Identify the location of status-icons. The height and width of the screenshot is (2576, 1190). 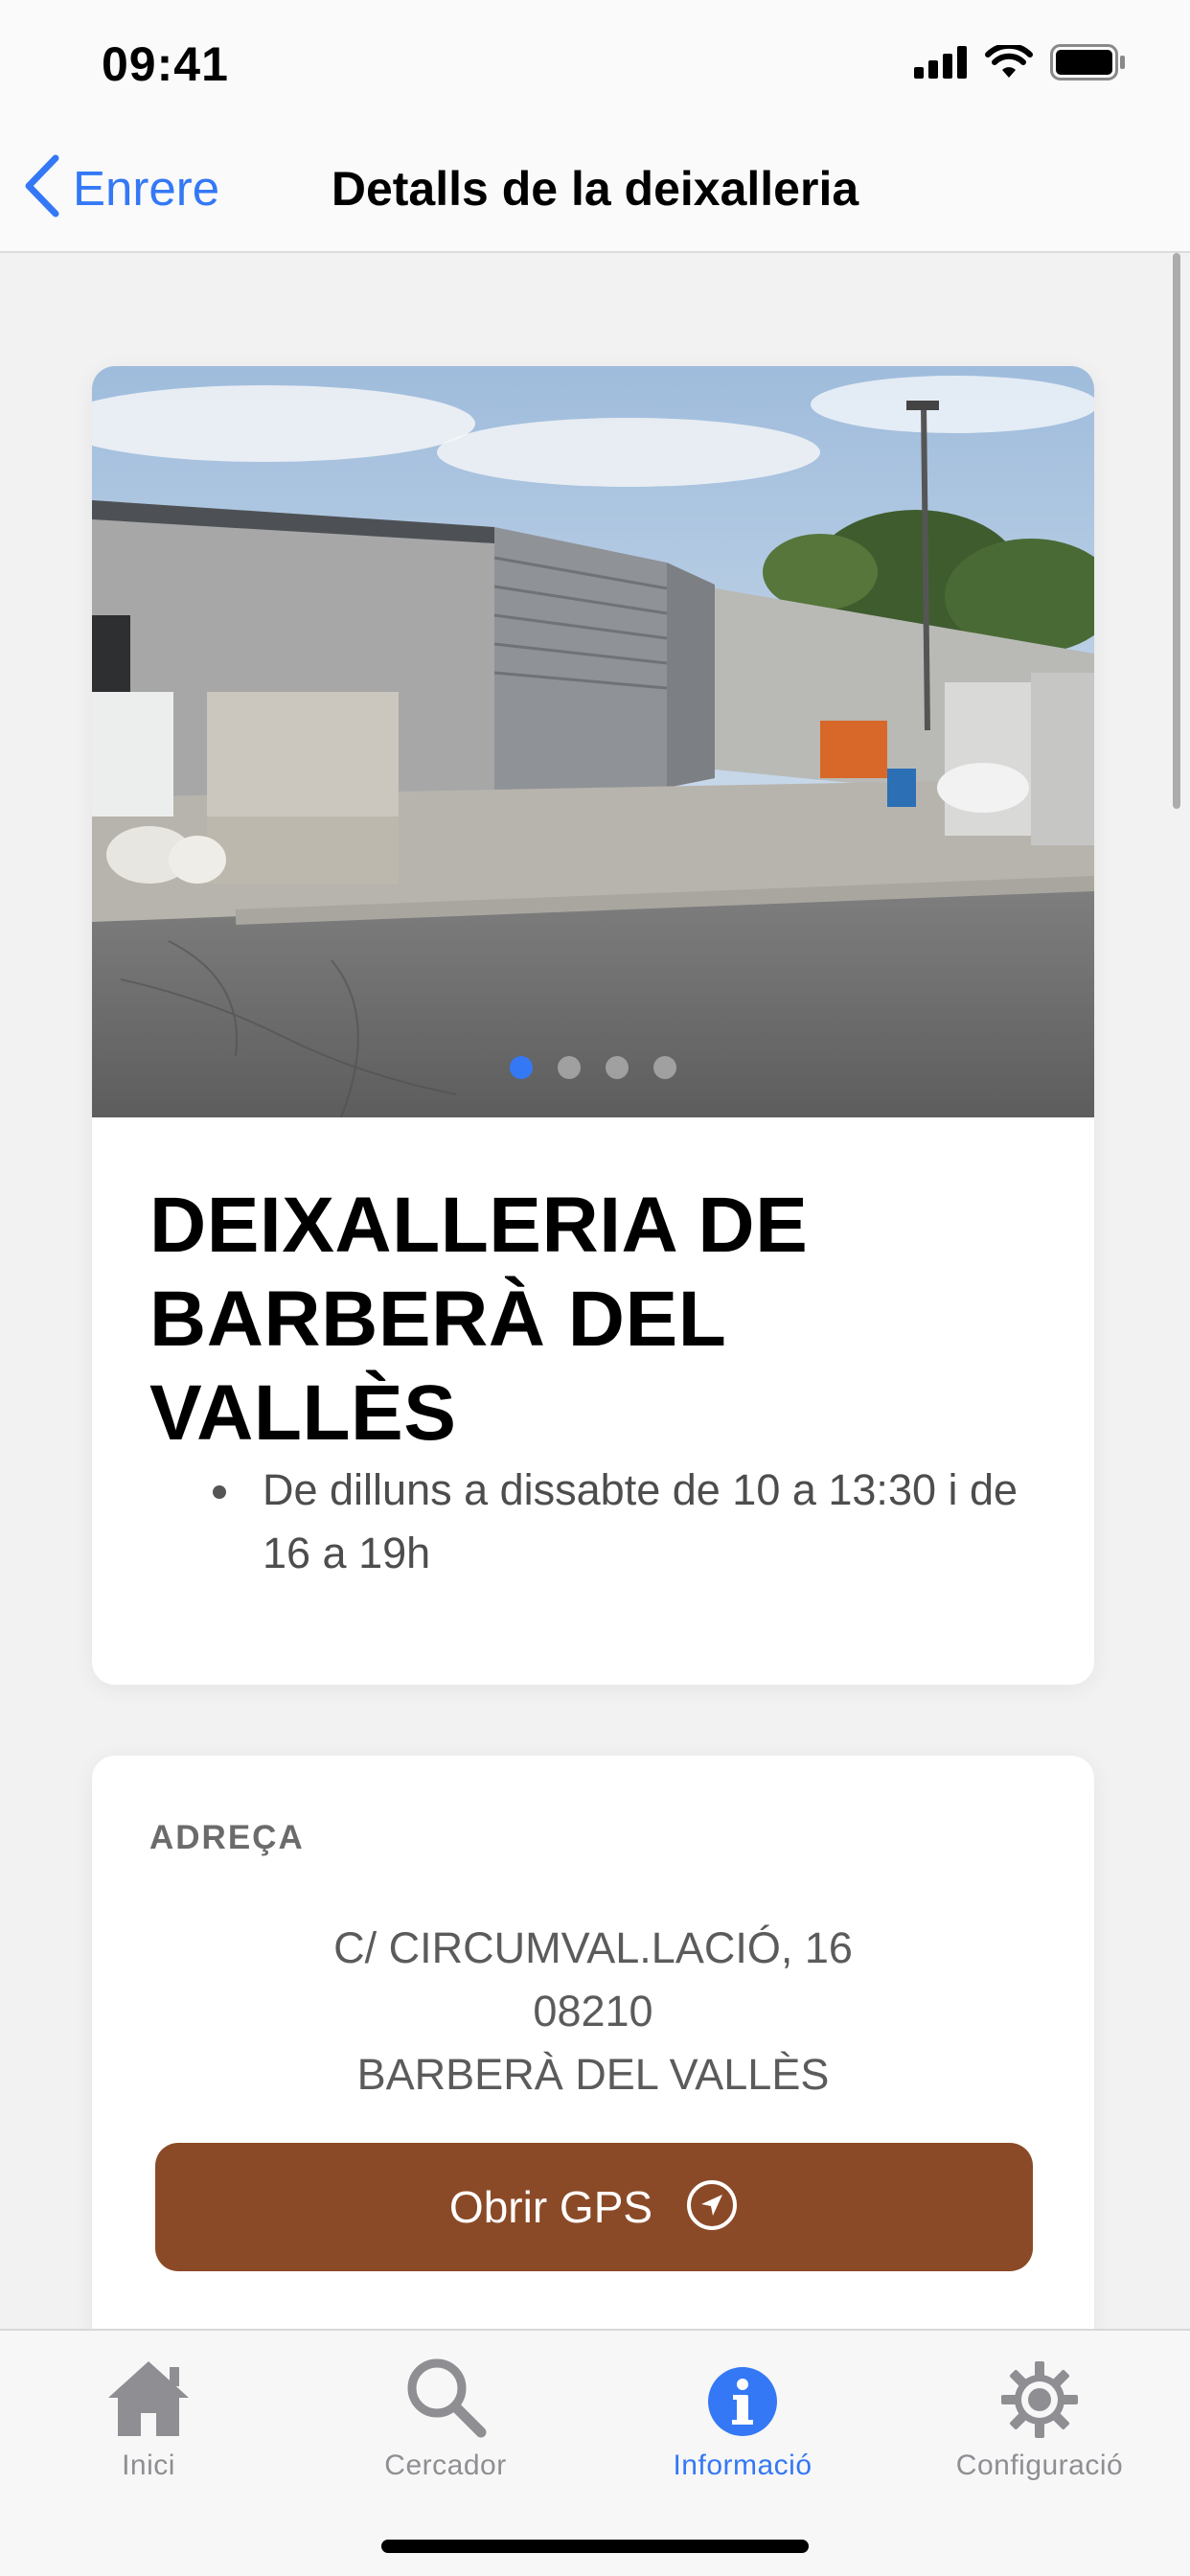
(1020, 63).